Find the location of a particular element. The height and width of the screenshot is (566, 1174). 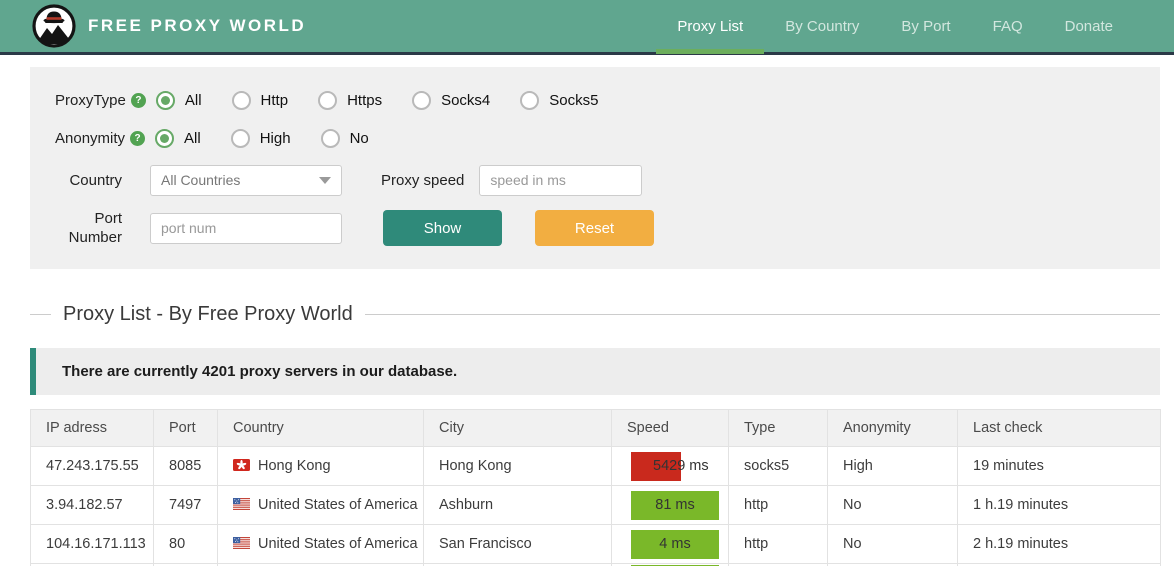

brand-logo: FREE PROXY WORLD is located at coordinates (169, 26).